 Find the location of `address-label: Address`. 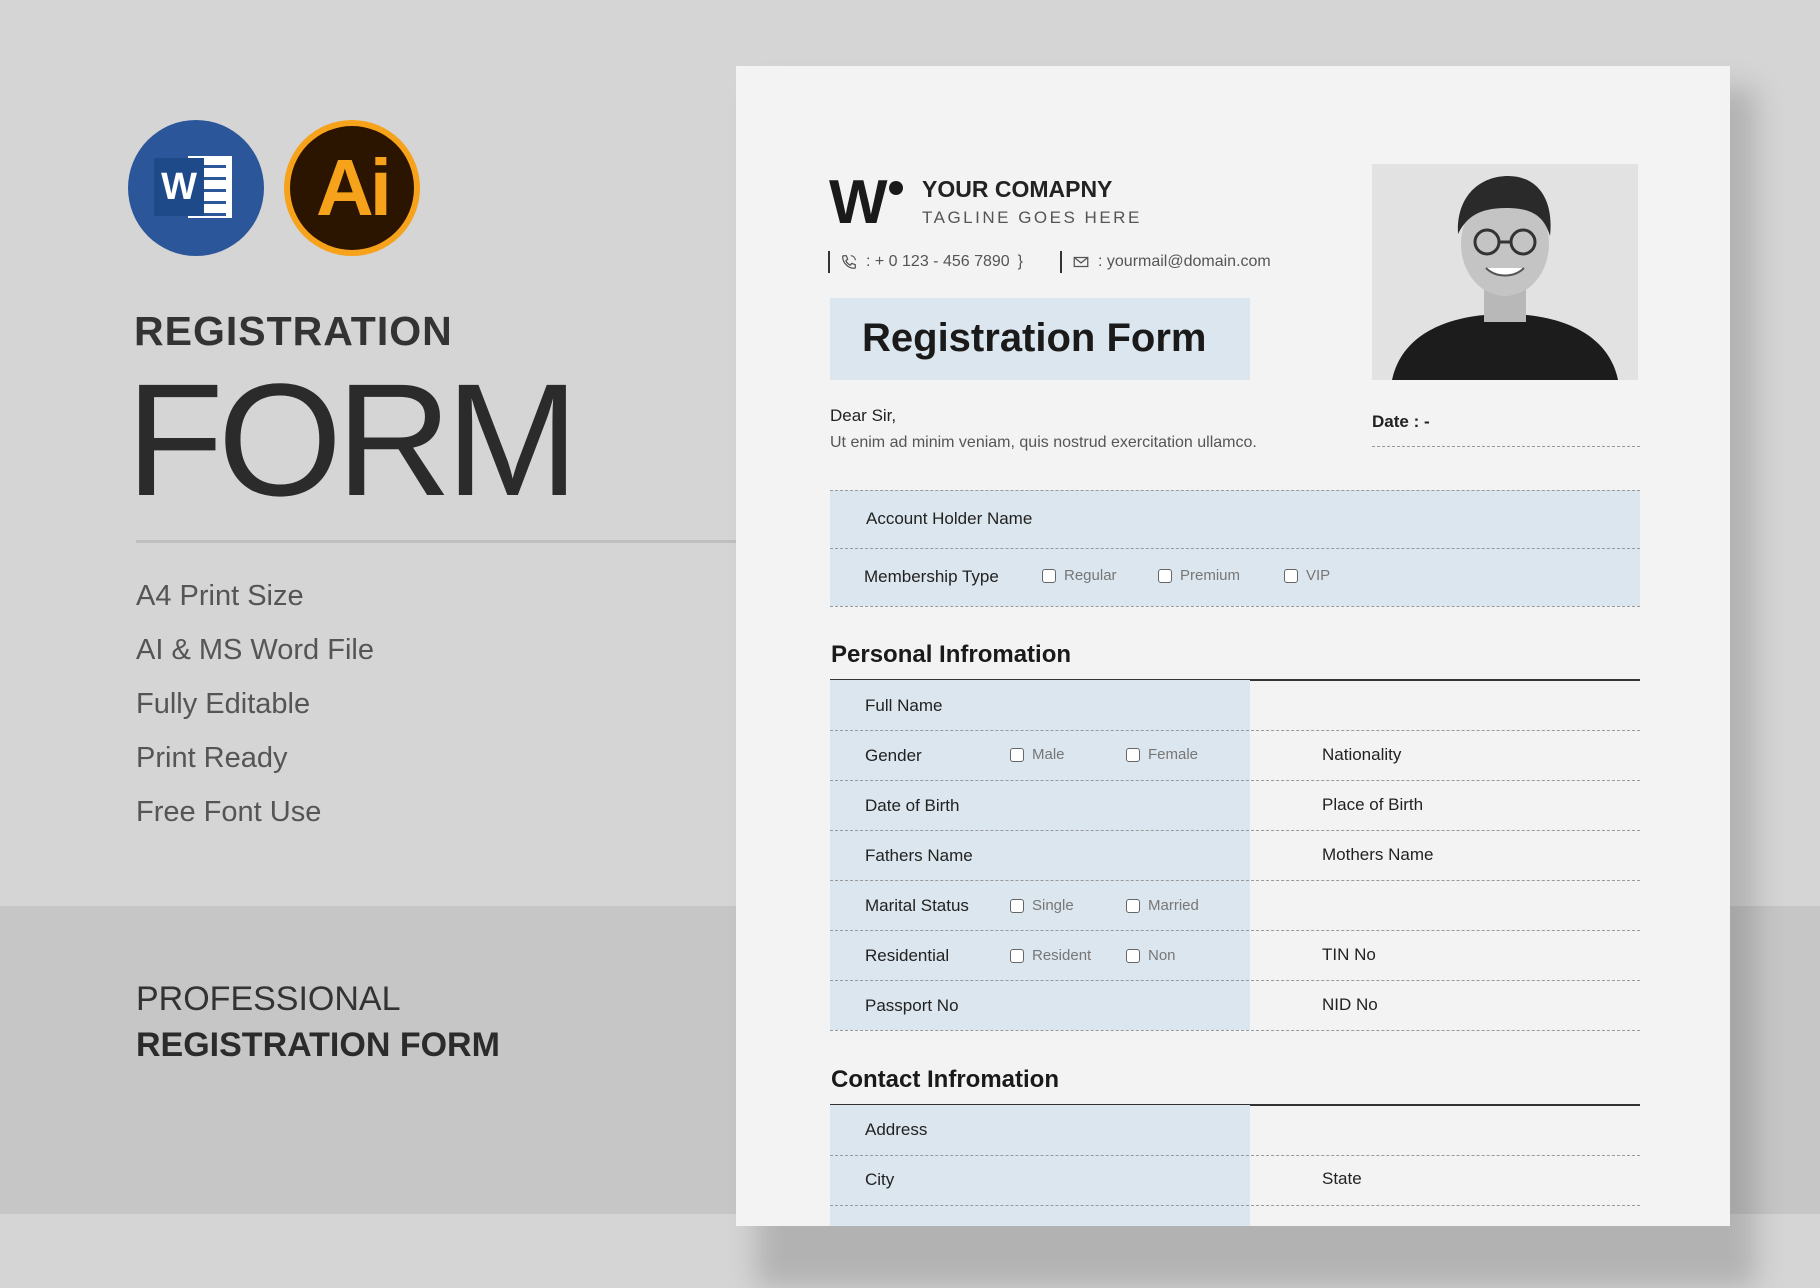

address-label: Address is located at coordinates (896, 1129).